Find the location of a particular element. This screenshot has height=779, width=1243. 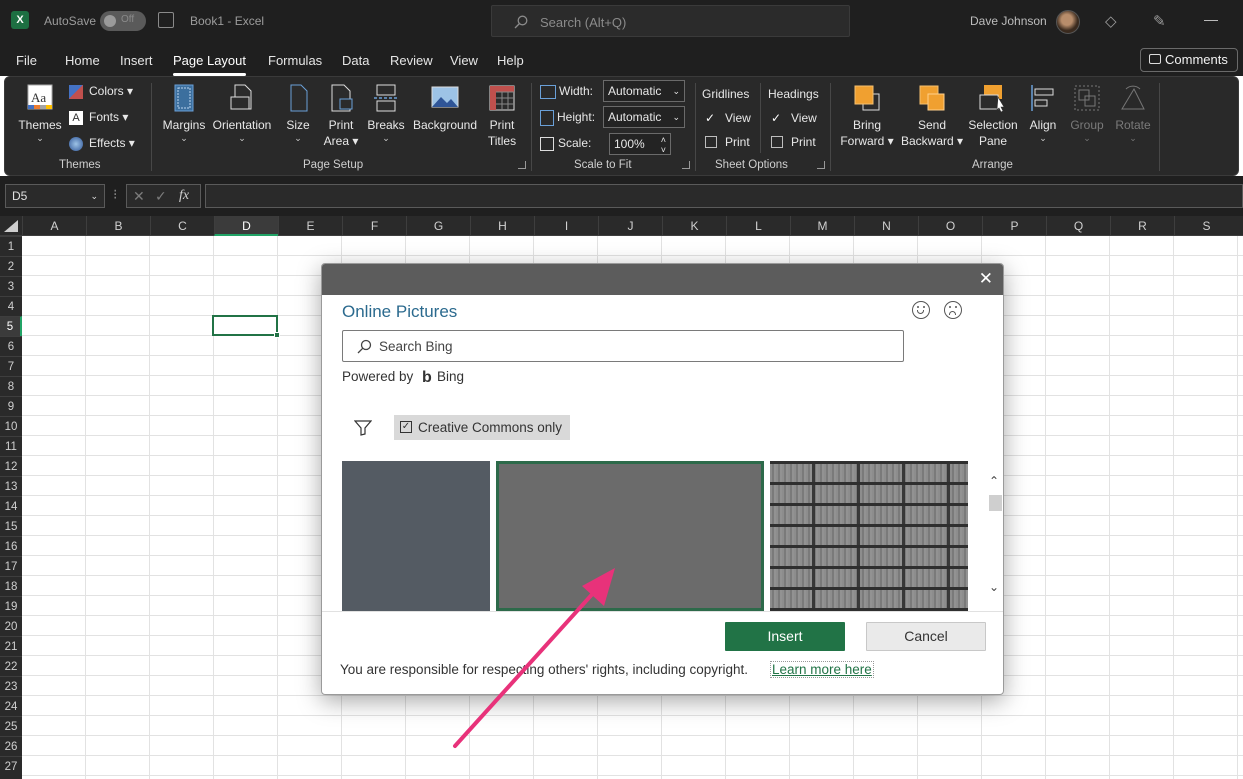

column-header-h: H is located at coordinates (502, 226).